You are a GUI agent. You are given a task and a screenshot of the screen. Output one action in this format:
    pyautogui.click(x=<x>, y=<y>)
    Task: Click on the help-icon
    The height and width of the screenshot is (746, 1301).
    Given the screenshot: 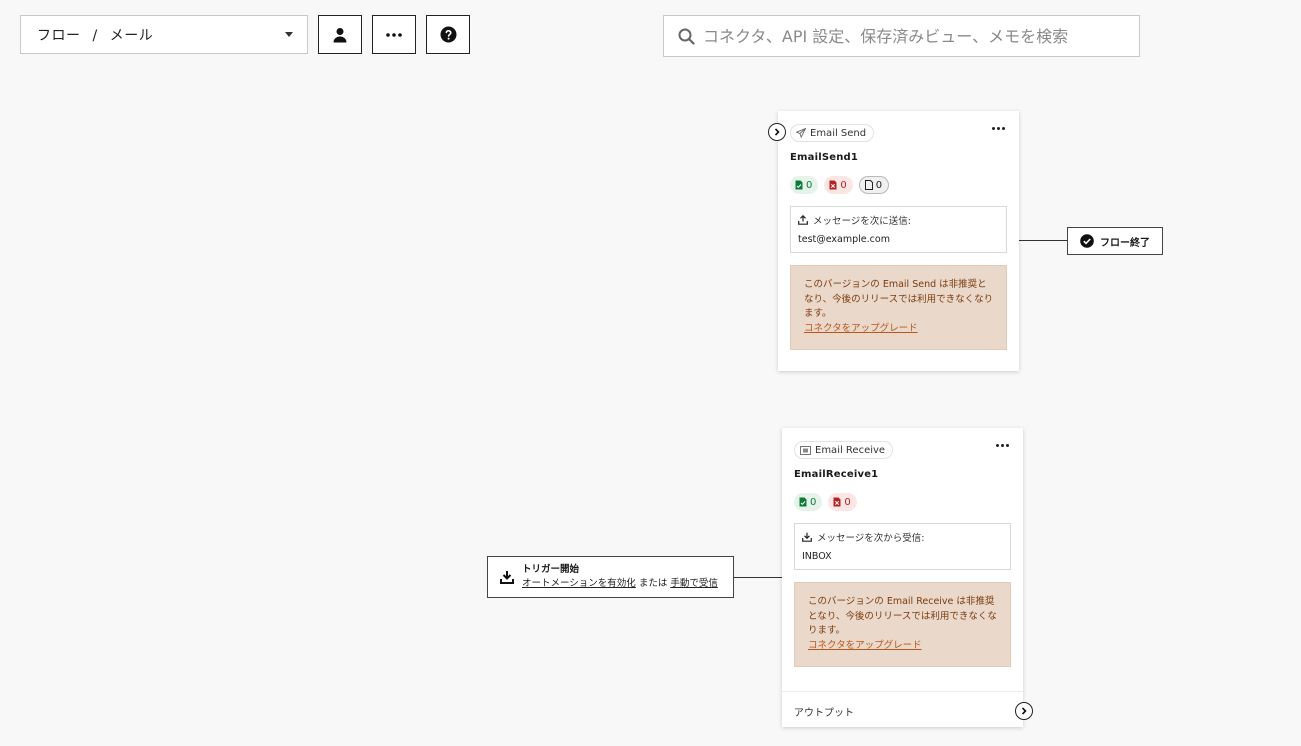 What is the action you would take?
    pyautogui.click(x=448, y=34)
    